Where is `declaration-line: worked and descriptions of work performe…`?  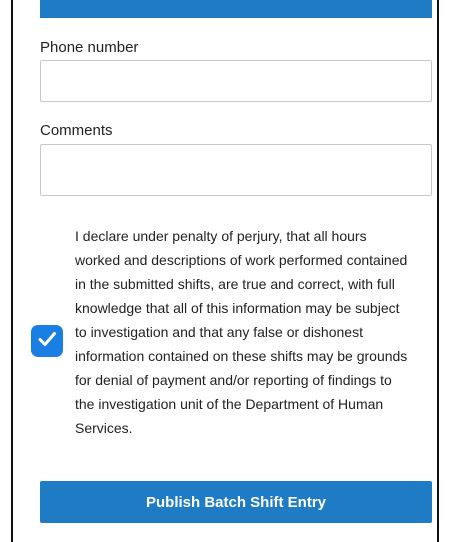 declaration-line: worked and descriptions of work performe… is located at coordinates (241, 260).